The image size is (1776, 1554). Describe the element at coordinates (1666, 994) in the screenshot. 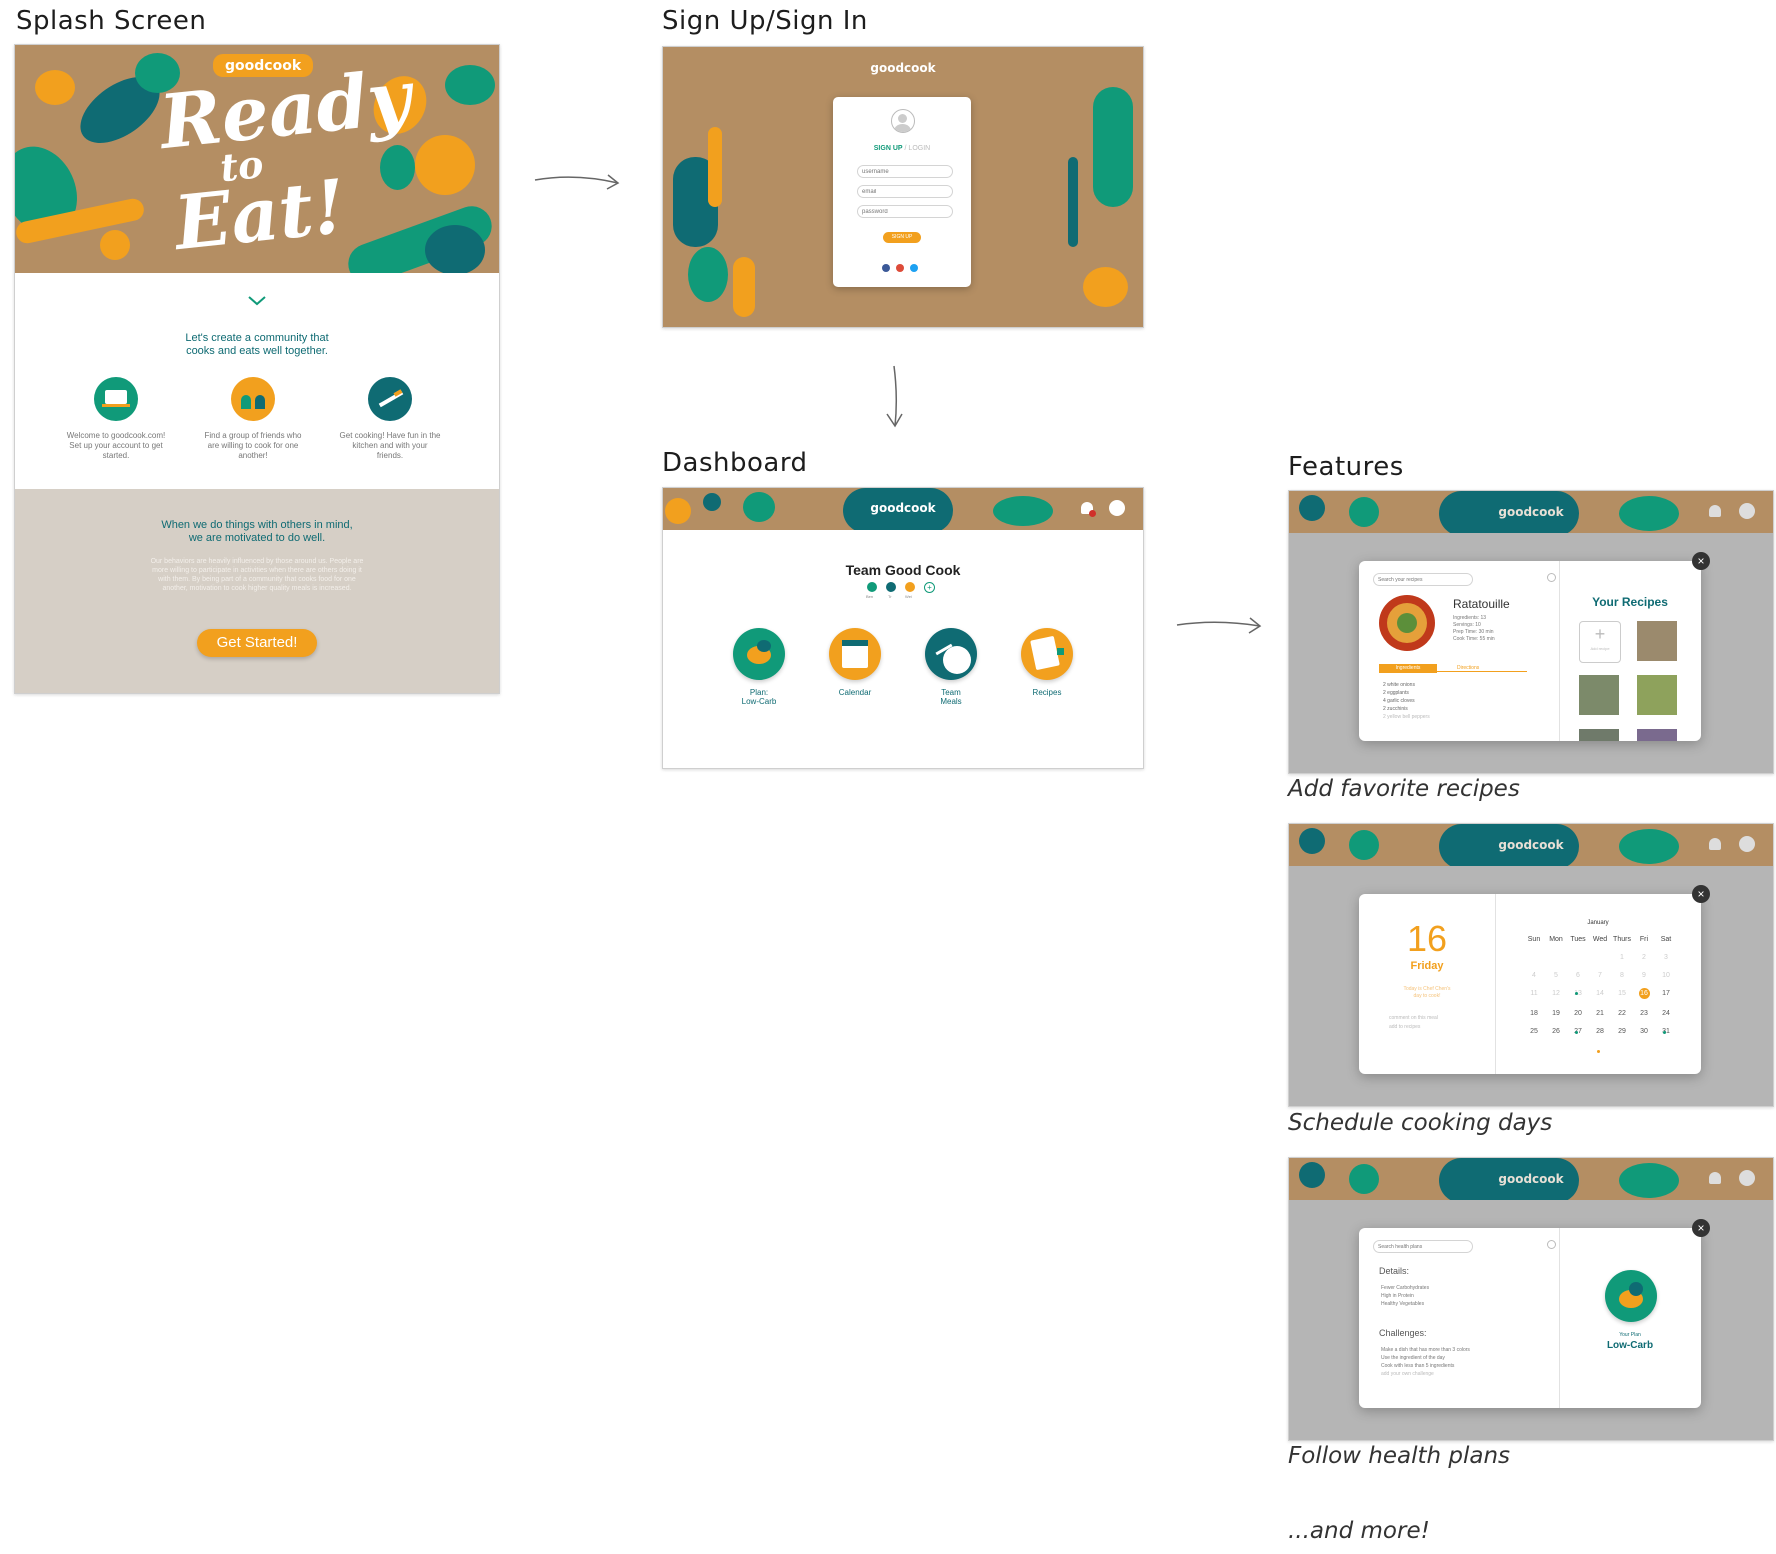

I see `calendar-day: 17` at that location.